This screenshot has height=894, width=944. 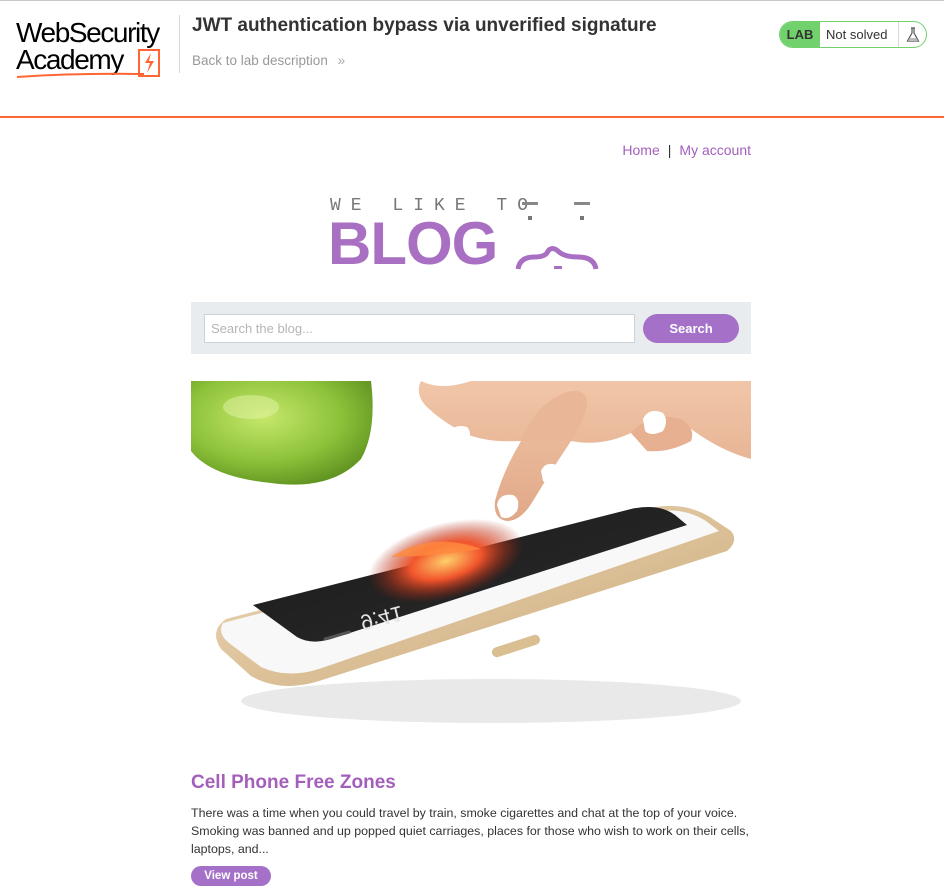 What do you see at coordinates (88, 32) in the screenshot?
I see `logo-line-1: WebSecurity` at bounding box center [88, 32].